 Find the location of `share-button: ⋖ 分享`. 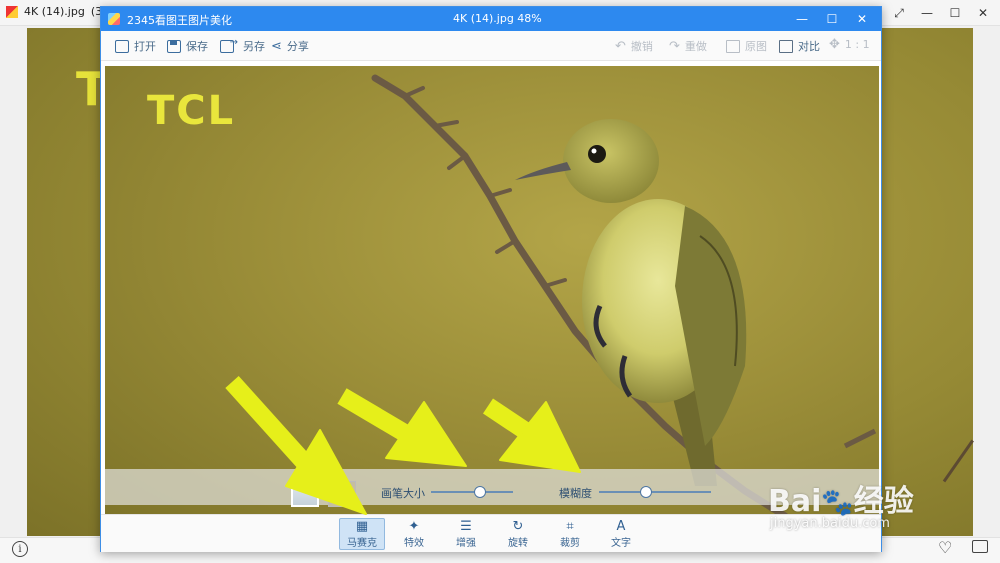

share-button: ⋖ 分享 is located at coordinates (290, 46).